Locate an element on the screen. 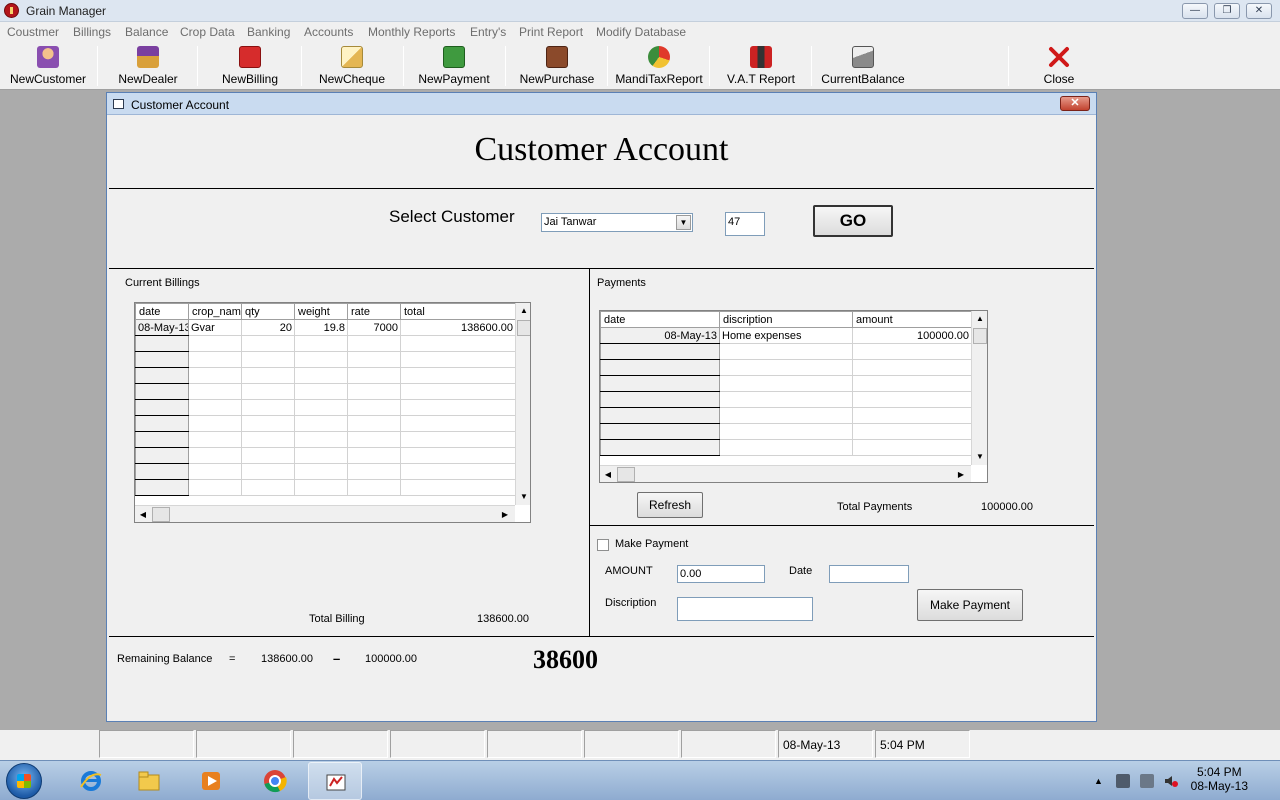 The image size is (1280, 800). table-row: 08-May-13 Gvar 20 19.8 7000 138600.00 is located at coordinates (325, 327).